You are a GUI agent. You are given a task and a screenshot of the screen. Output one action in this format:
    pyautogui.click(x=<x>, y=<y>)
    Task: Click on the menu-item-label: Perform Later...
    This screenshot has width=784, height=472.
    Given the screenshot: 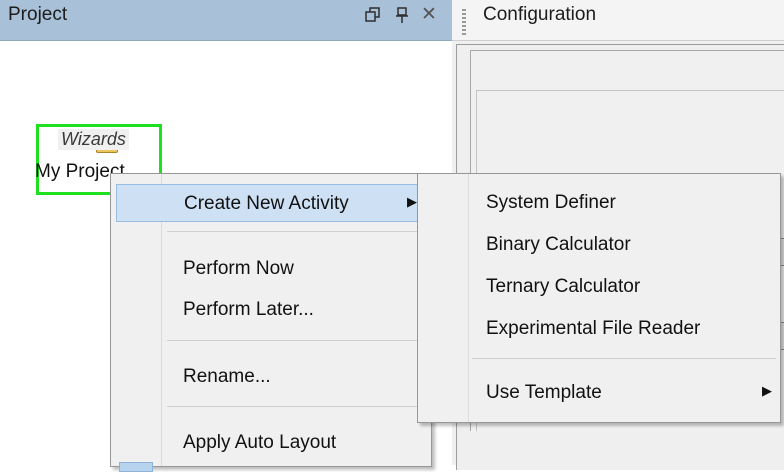 What is the action you would take?
    pyautogui.click(x=248, y=309)
    